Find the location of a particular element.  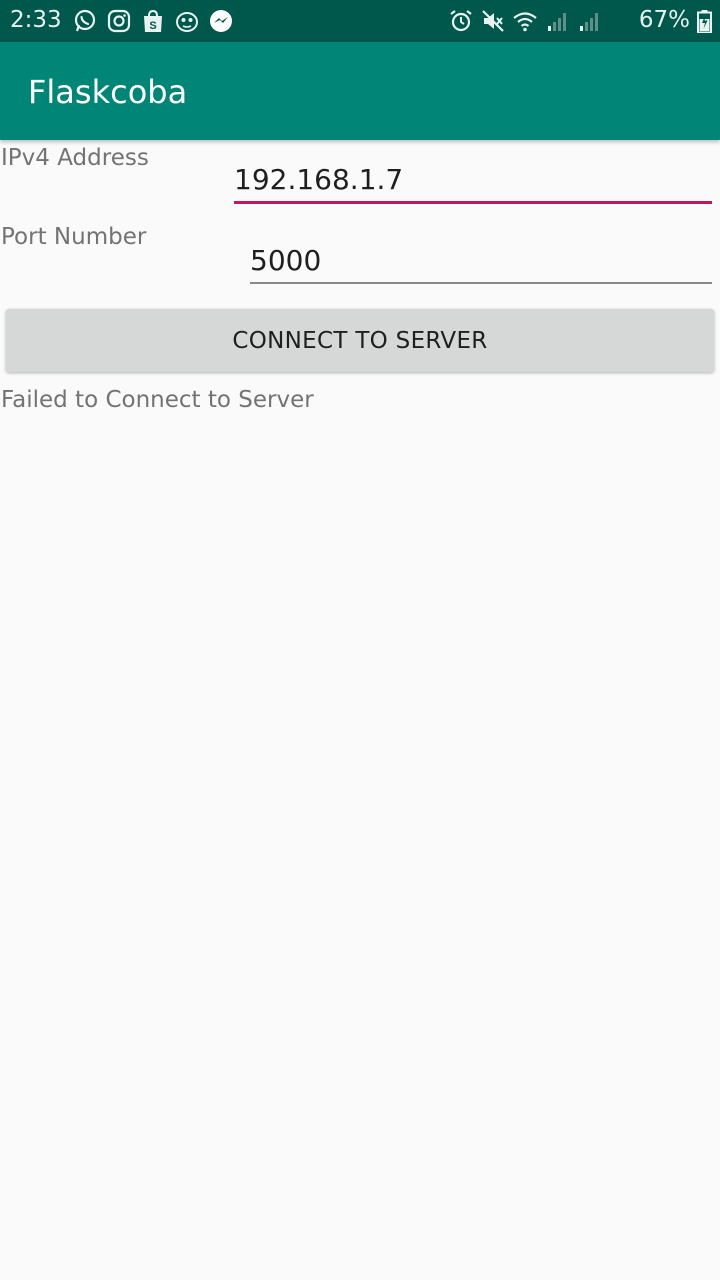

system-icons is located at coordinates (525, 21).